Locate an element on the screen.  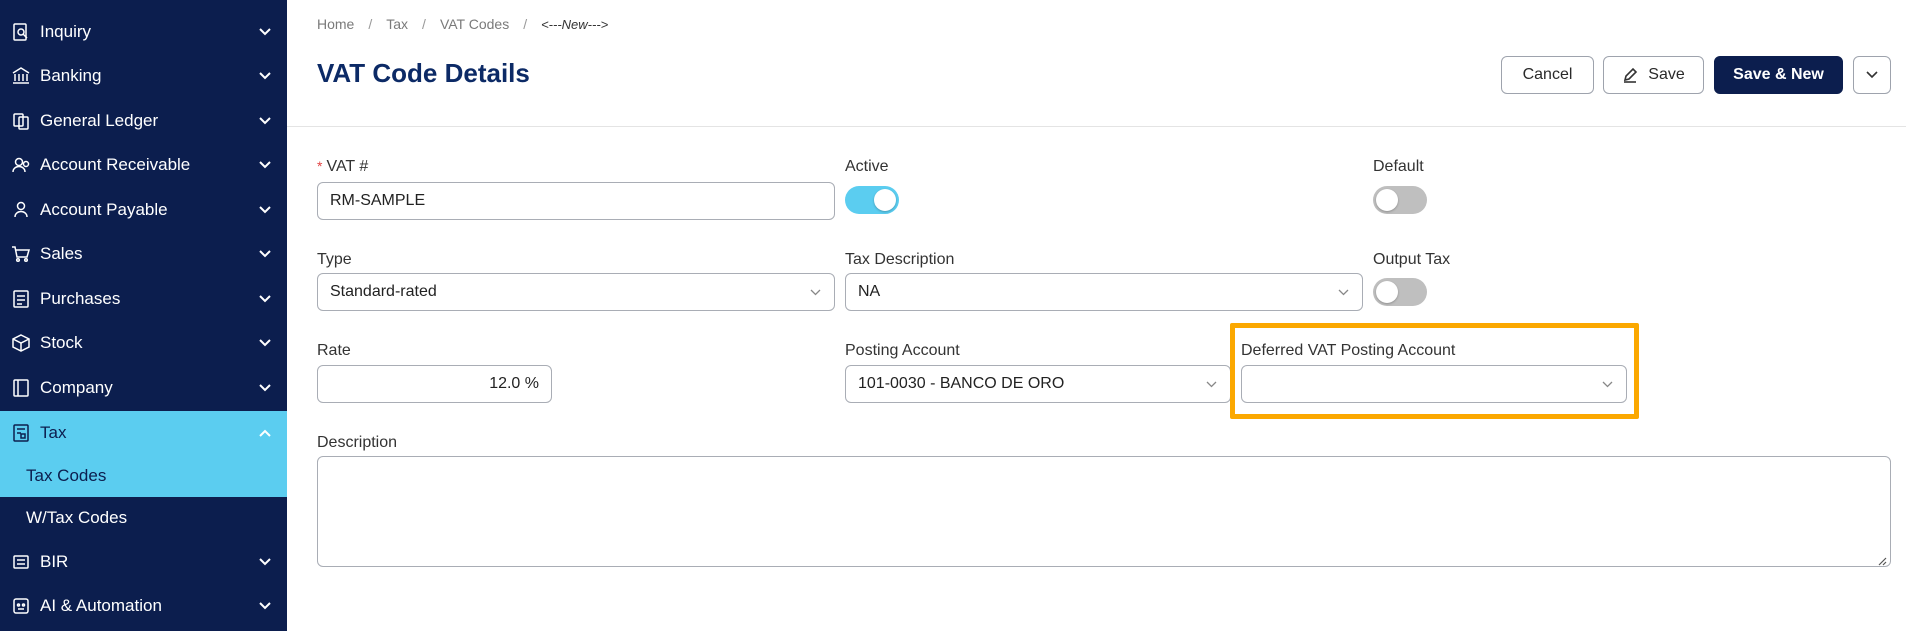
account-payable-icon is located at coordinates (21, 210).